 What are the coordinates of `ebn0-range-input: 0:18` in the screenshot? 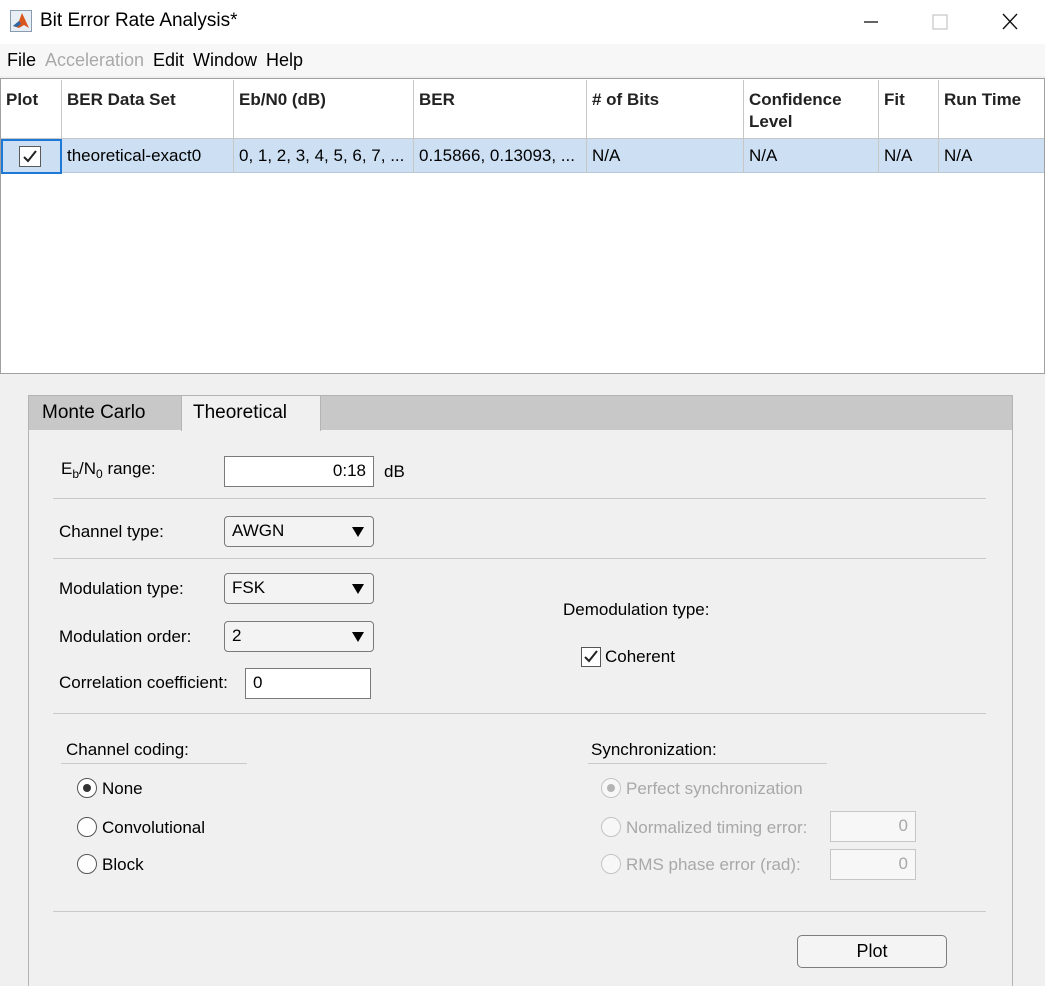 It's located at (299, 471).